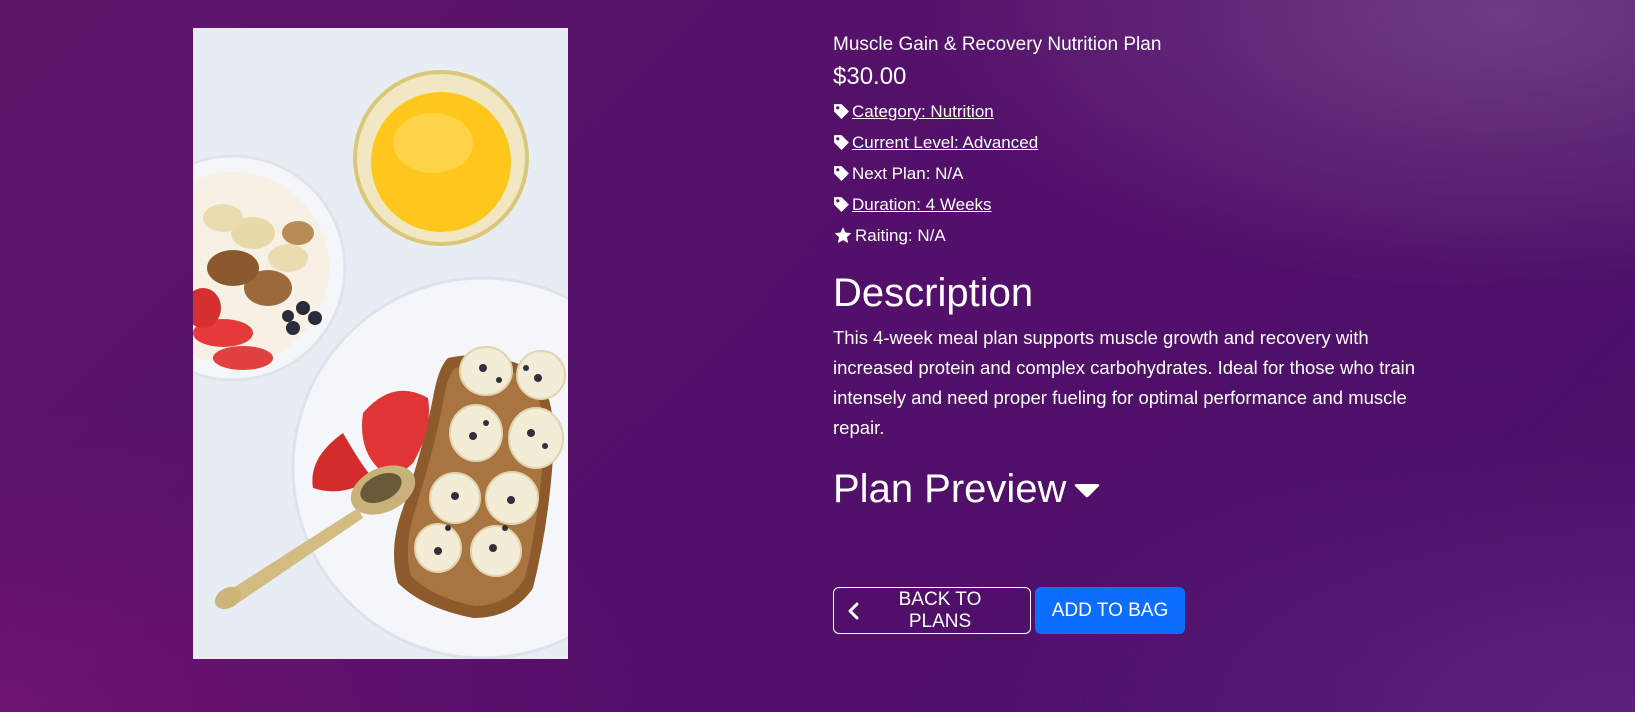 This screenshot has width=1635, height=712. I want to click on plan-preview-heading: Plan Preview, so click(950, 489).